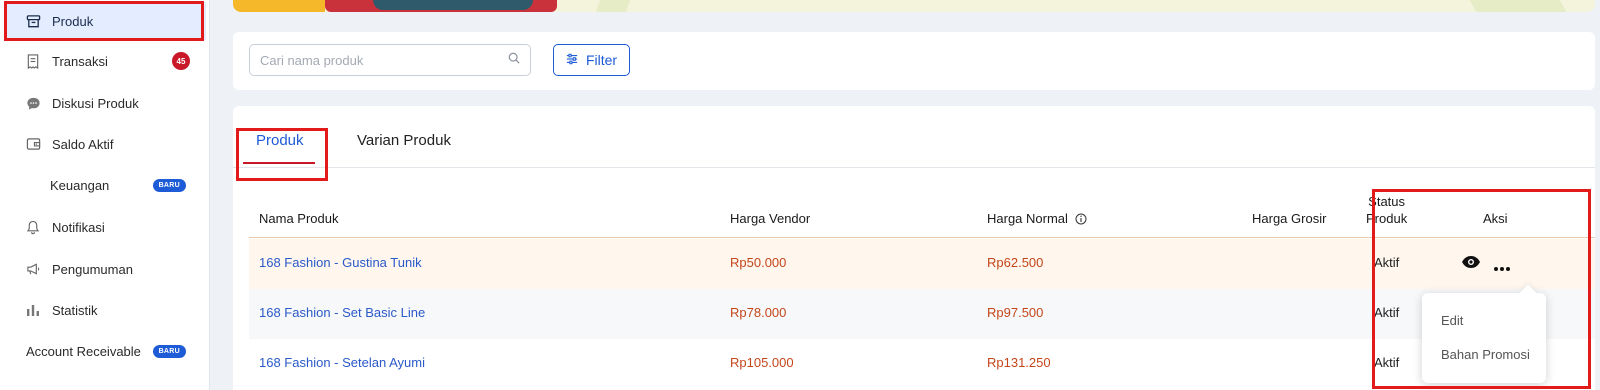 This screenshot has width=1600, height=390. Describe the element at coordinates (33, 61) in the screenshot. I see `receipt-icon` at that location.